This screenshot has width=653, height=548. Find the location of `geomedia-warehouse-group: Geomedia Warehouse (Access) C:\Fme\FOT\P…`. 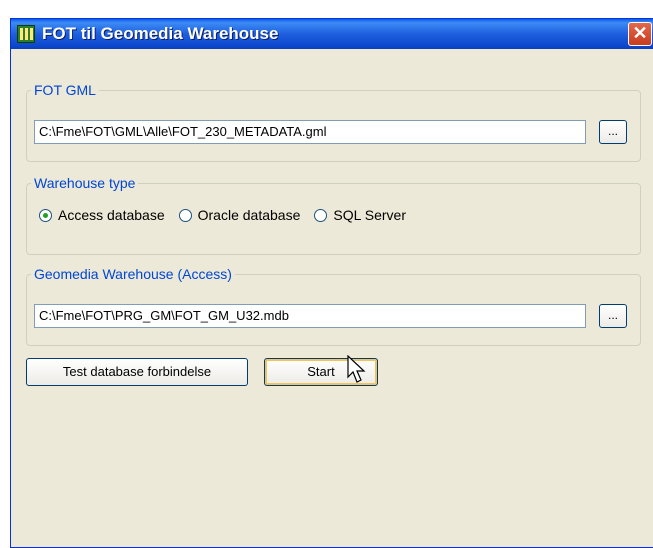

geomedia-warehouse-group: Geomedia Warehouse (Access) C:\Fme\FOT\P… is located at coordinates (333, 306).